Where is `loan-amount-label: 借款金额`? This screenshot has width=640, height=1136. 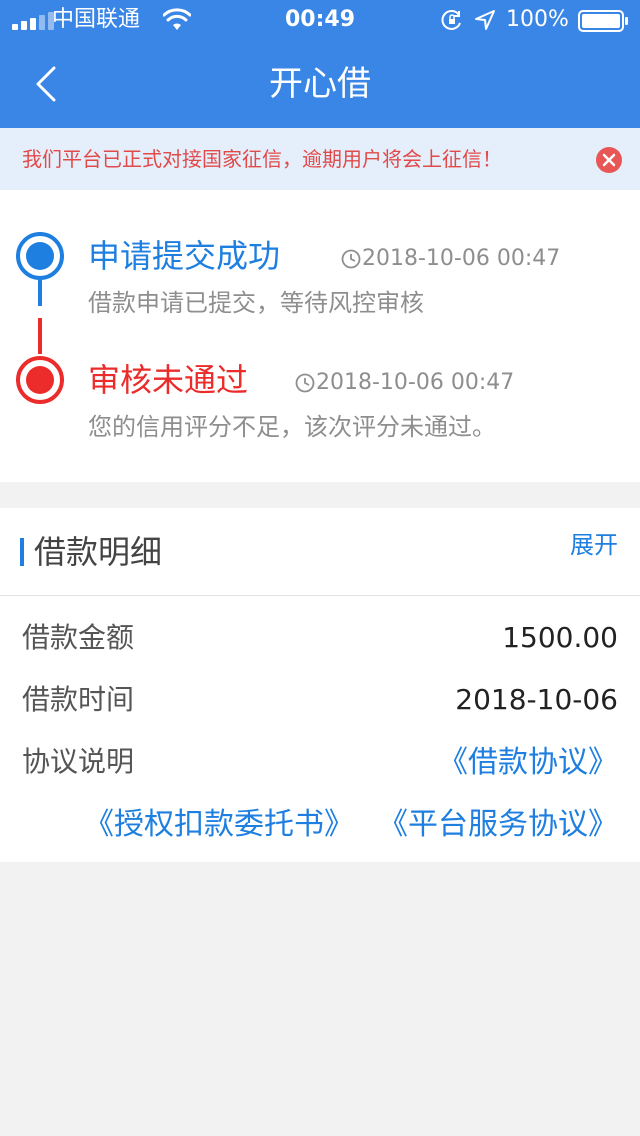
loan-amount-label: 借款金额 is located at coordinates (78, 637).